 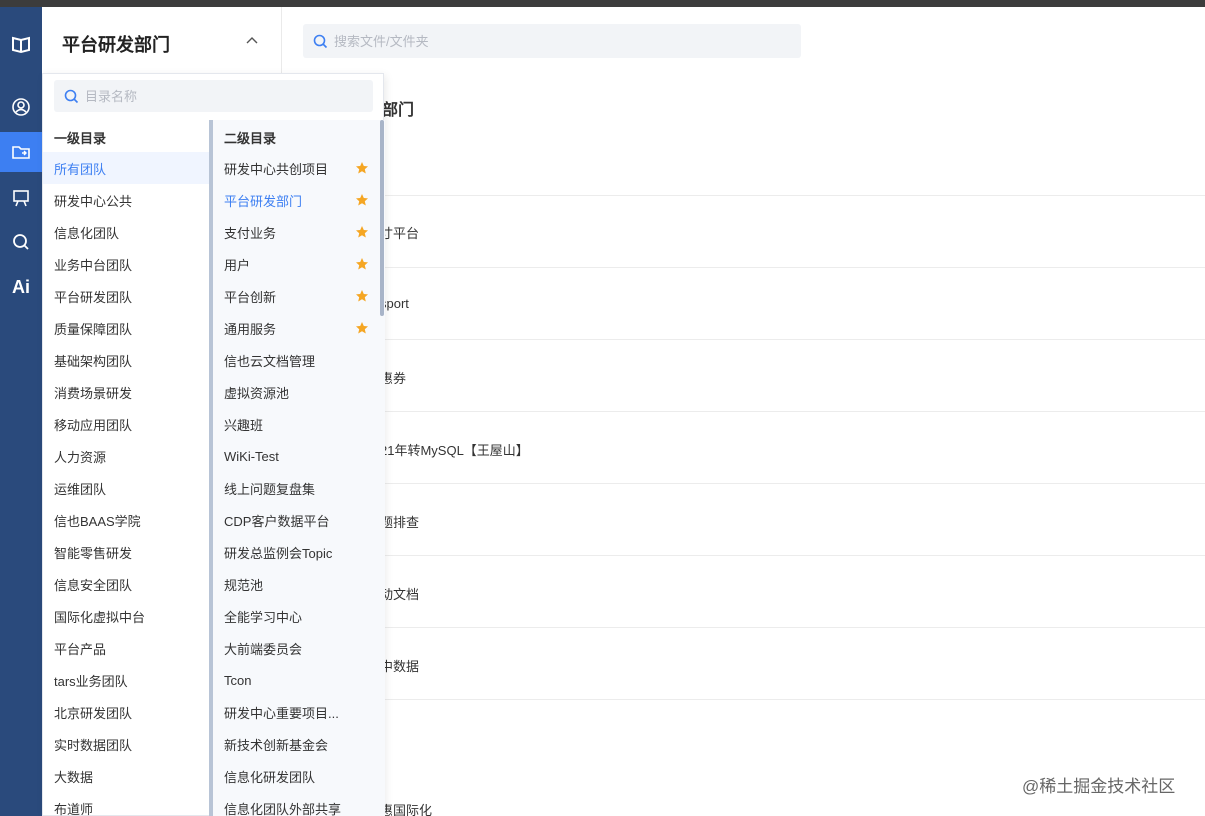 I want to click on level2-item-label: 兴趣班, so click(x=244, y=425).